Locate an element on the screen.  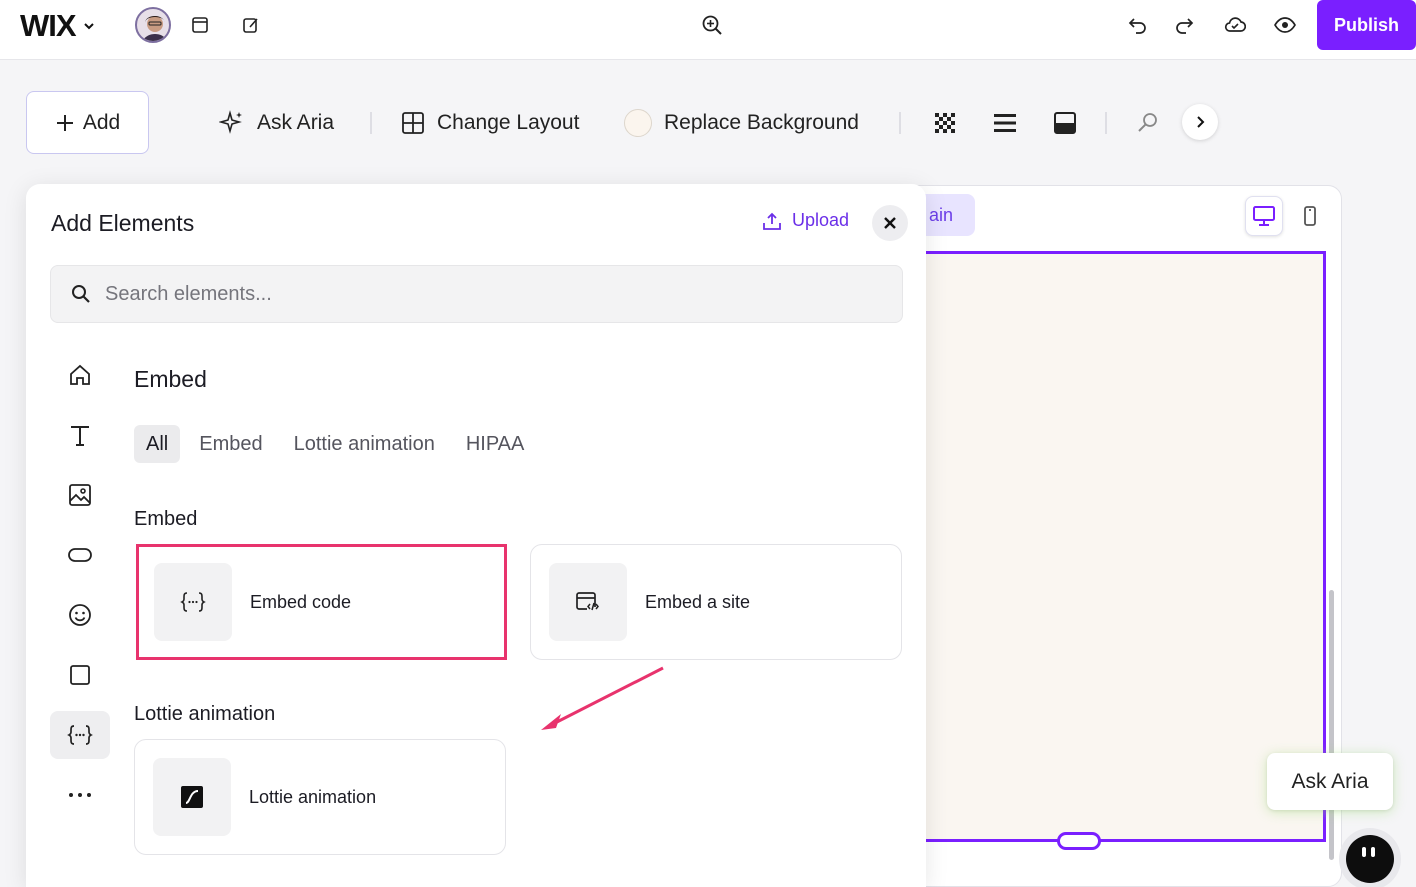
embed-code-icon is located at coordinates (80, 735).